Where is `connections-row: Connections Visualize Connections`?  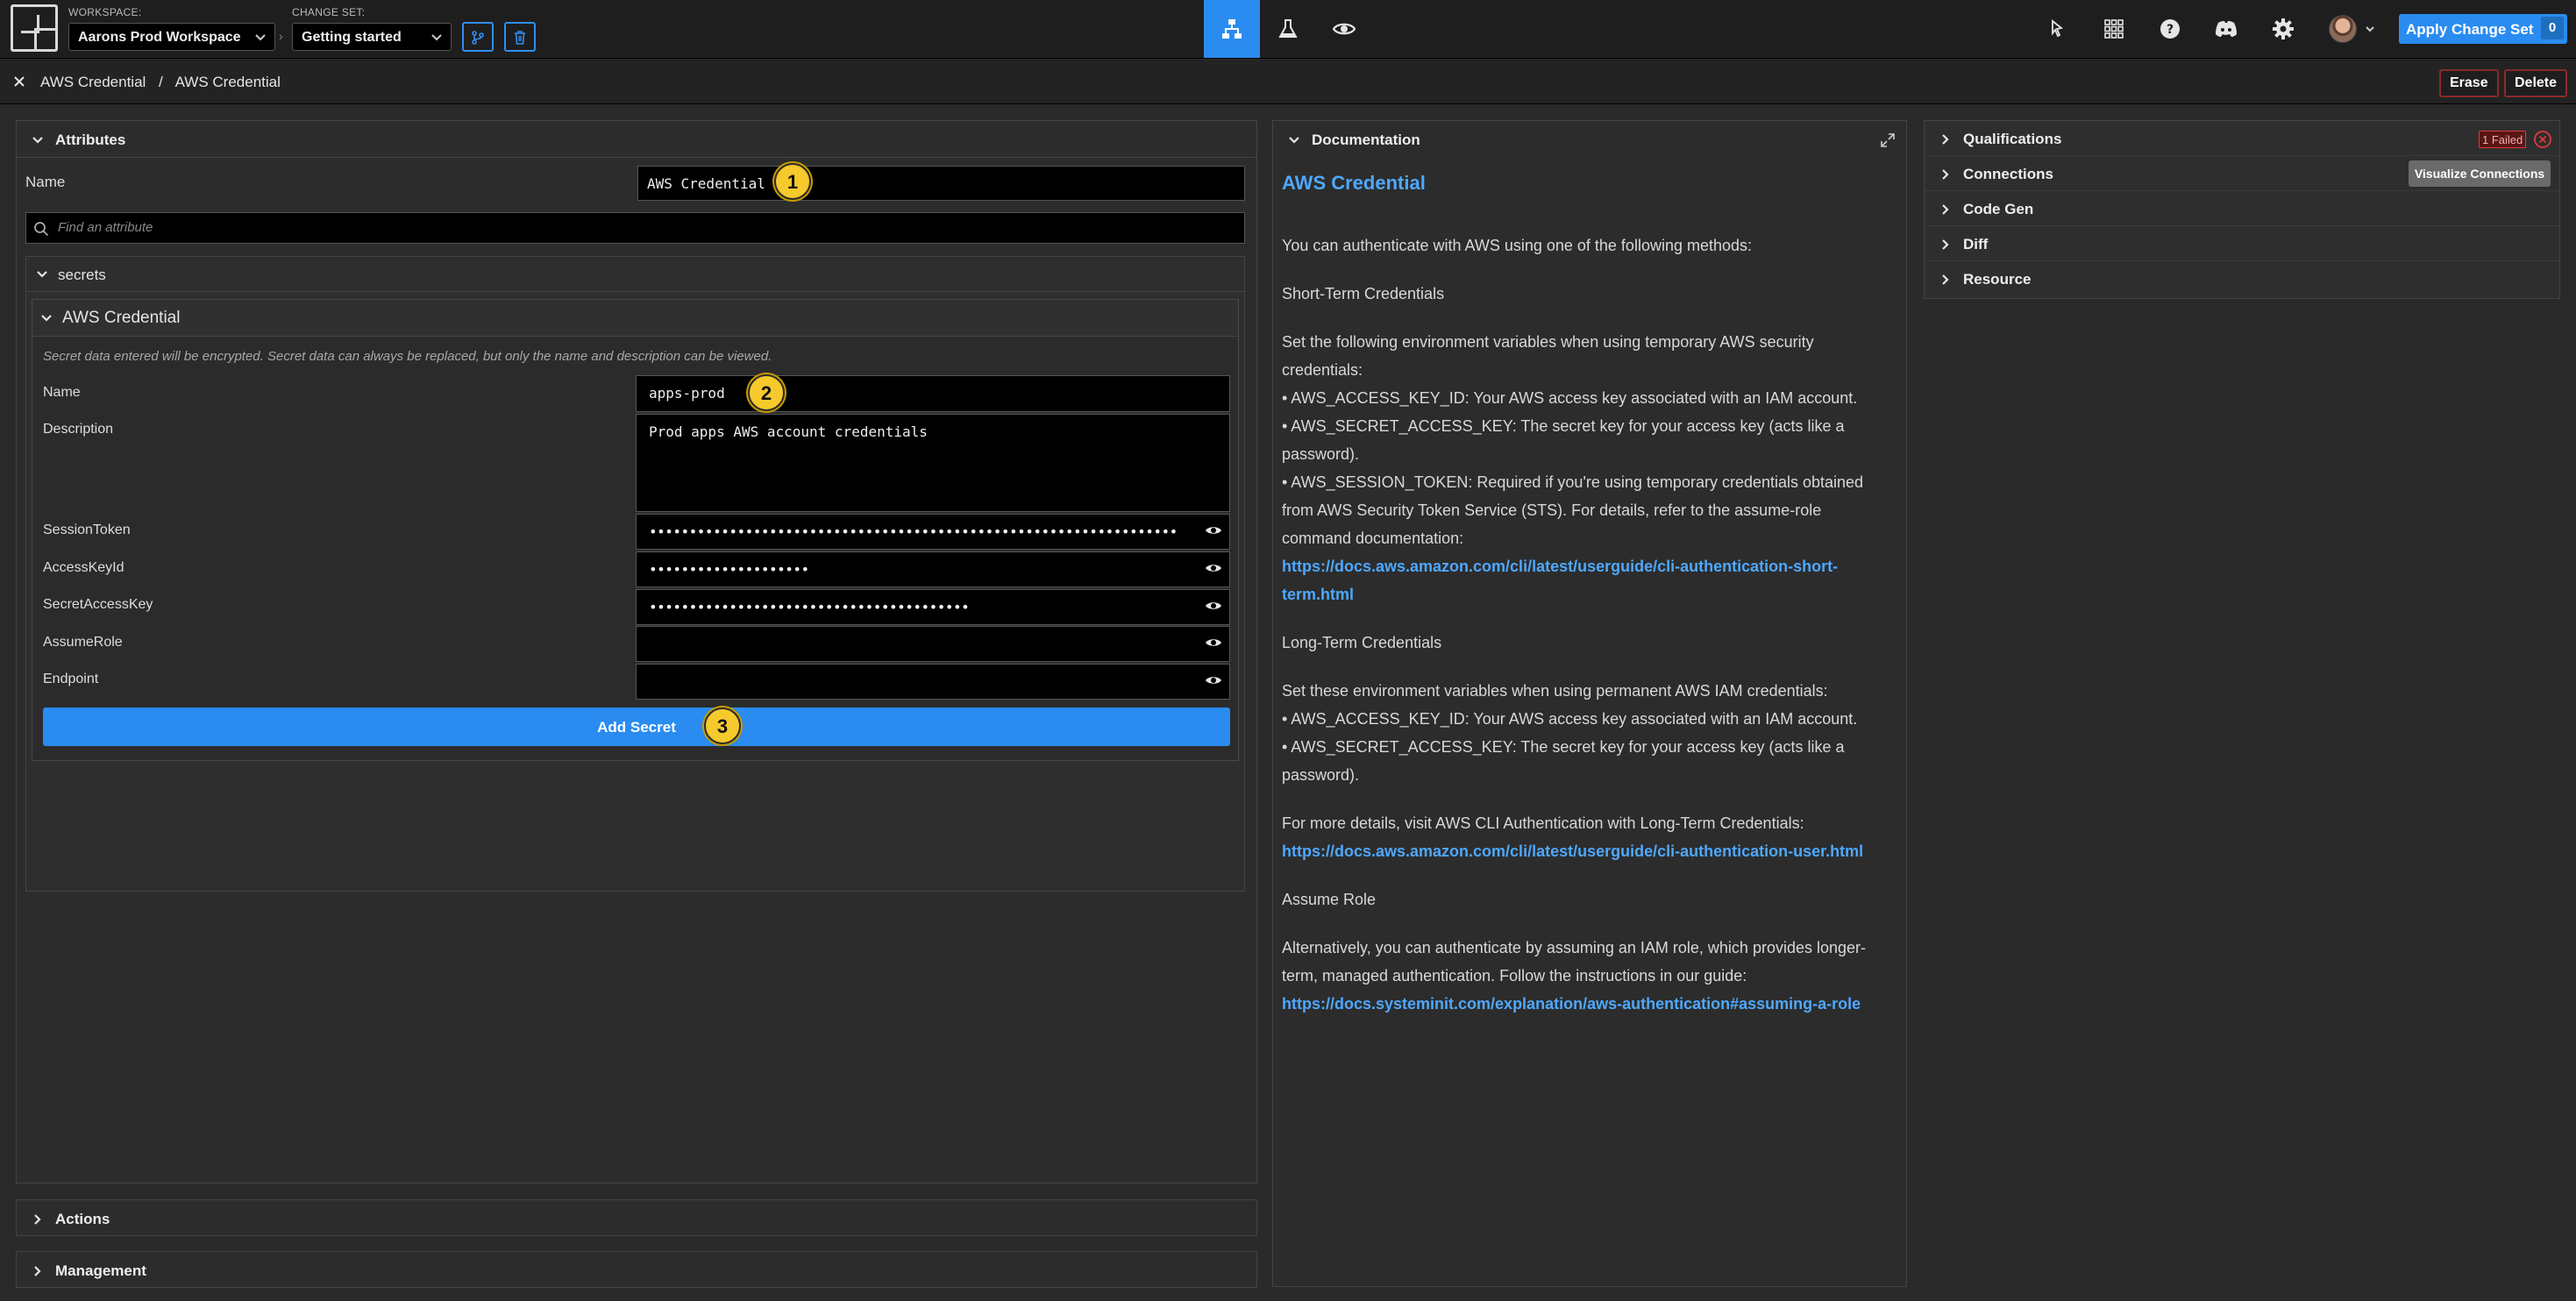
connections-row: Connections Visualize Connections is located at coordinates (2242, 173).